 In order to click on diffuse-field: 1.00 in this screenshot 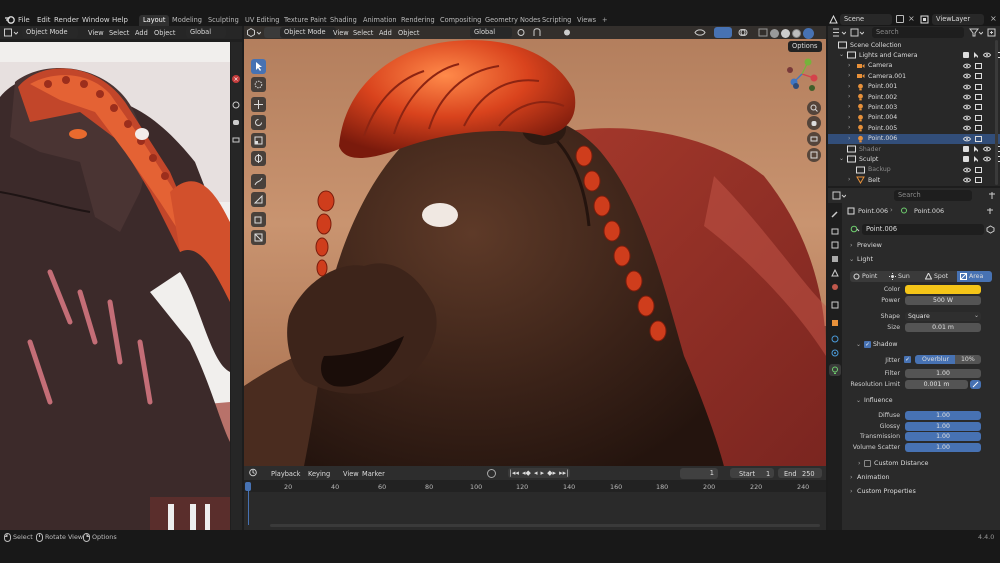, I will do `click(943, 415)`.